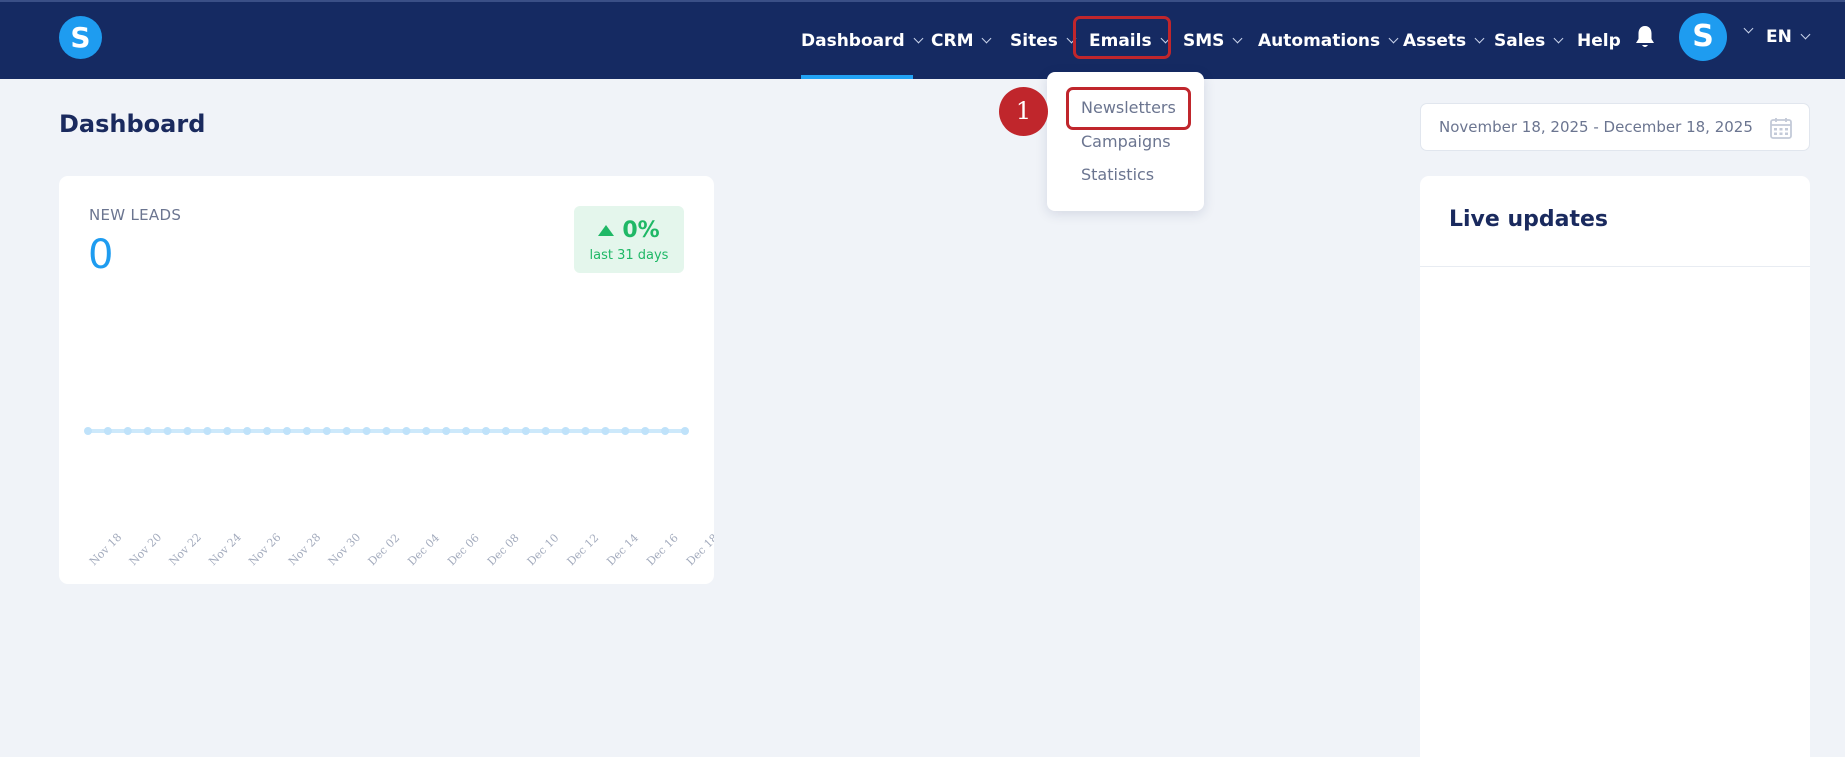 The height and width of the screenshot is (757, 1845). Describe the element at coordinates (224, 549) in the screenshot. I see `x-tick-label: Nov 24` at that location.